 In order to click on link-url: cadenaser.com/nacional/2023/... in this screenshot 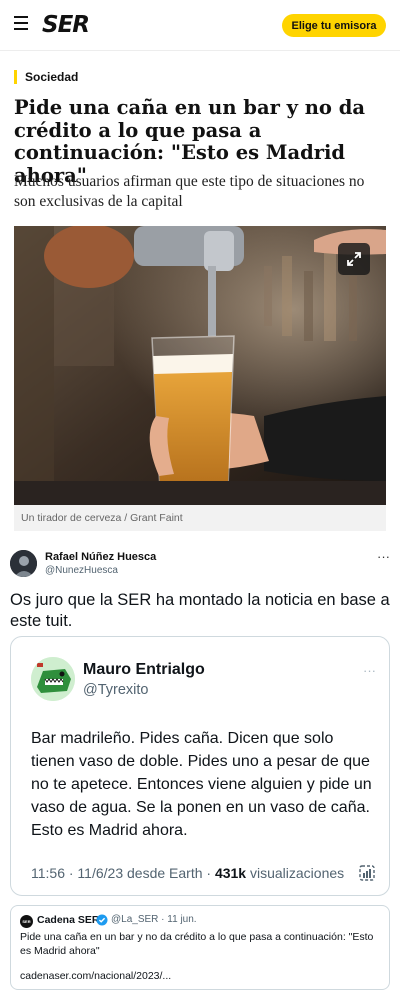, I will do `click(95, 976)`.